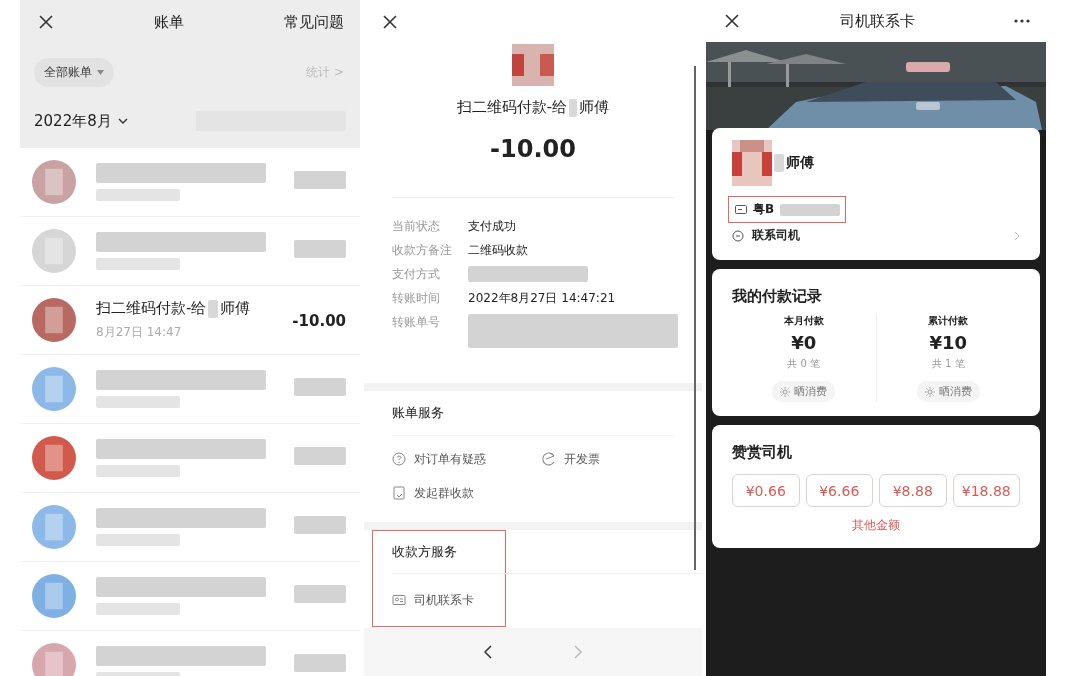 The image size is (1080, 676). What do you see at coordinates (876, 235) in the screenshot?
I see `contact-driver-link: 联系司机` at bounding box center [876, 235].